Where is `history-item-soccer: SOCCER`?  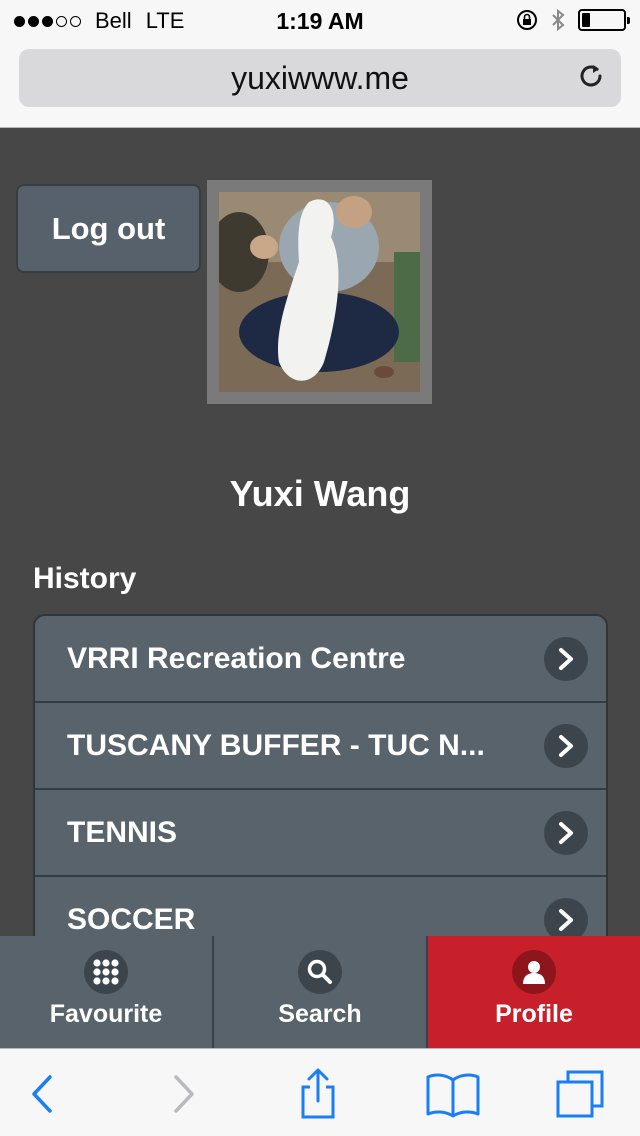 history-item-soccer: SOCCER is located at coordinates (320, 906).